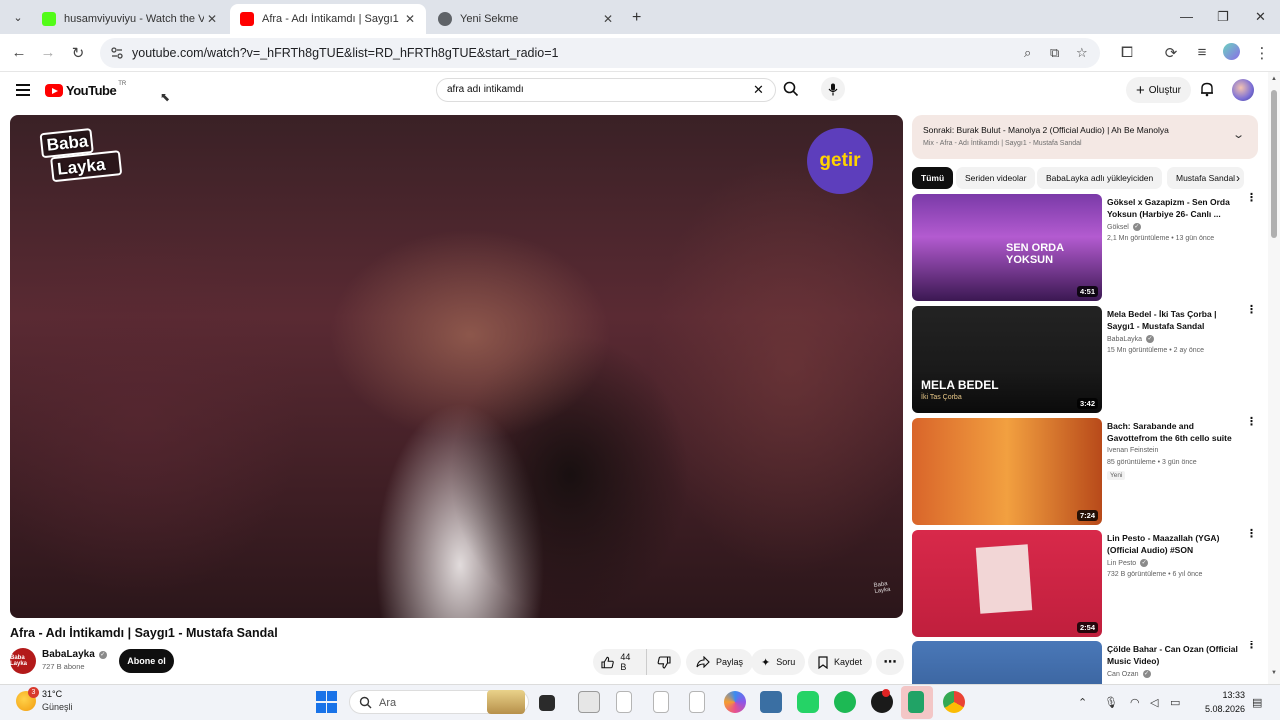 This screenshot has height=720, width=1280. Describe the element at coordinates (1238, 178) in the screenshot. I see `chevron-right-icon: ›` at that location.